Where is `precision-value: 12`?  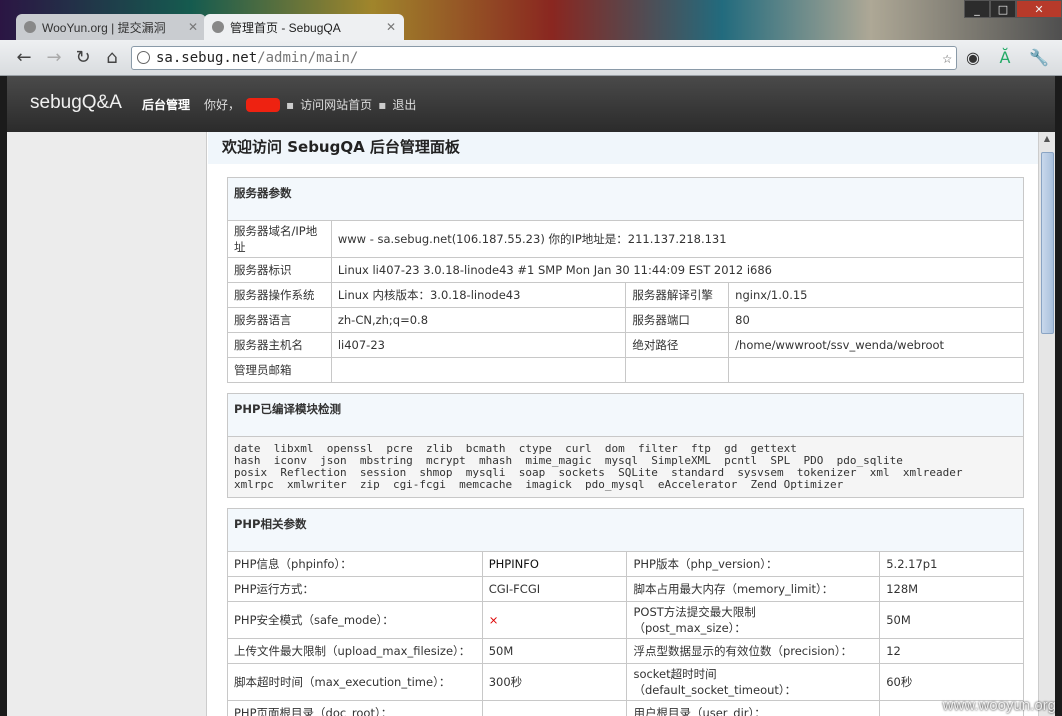 precision-value: 12 is located at coordinates (951, 651).